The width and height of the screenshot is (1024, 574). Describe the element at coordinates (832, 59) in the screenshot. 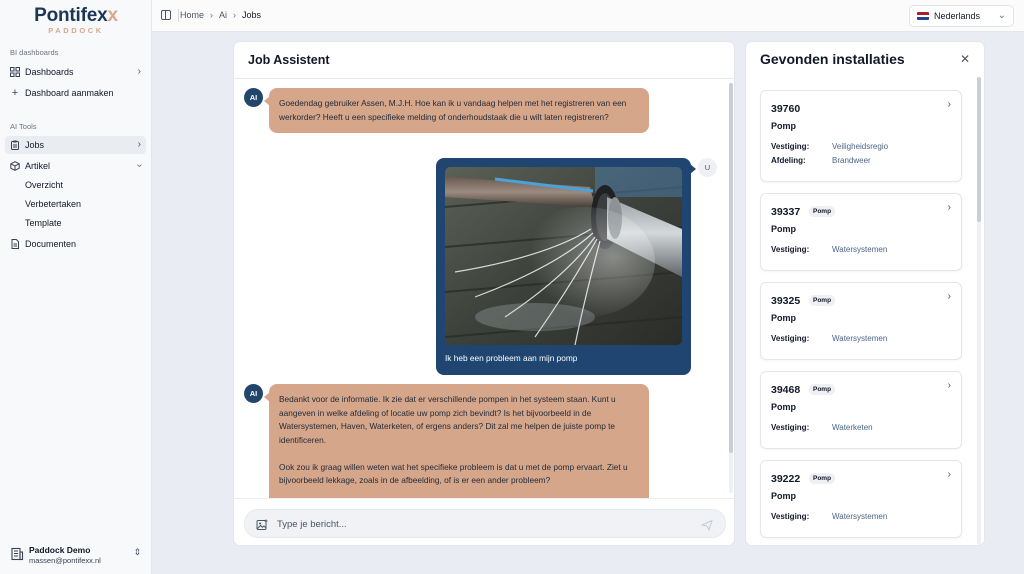

I see `installations-title: Gevonden installaties` at that location.